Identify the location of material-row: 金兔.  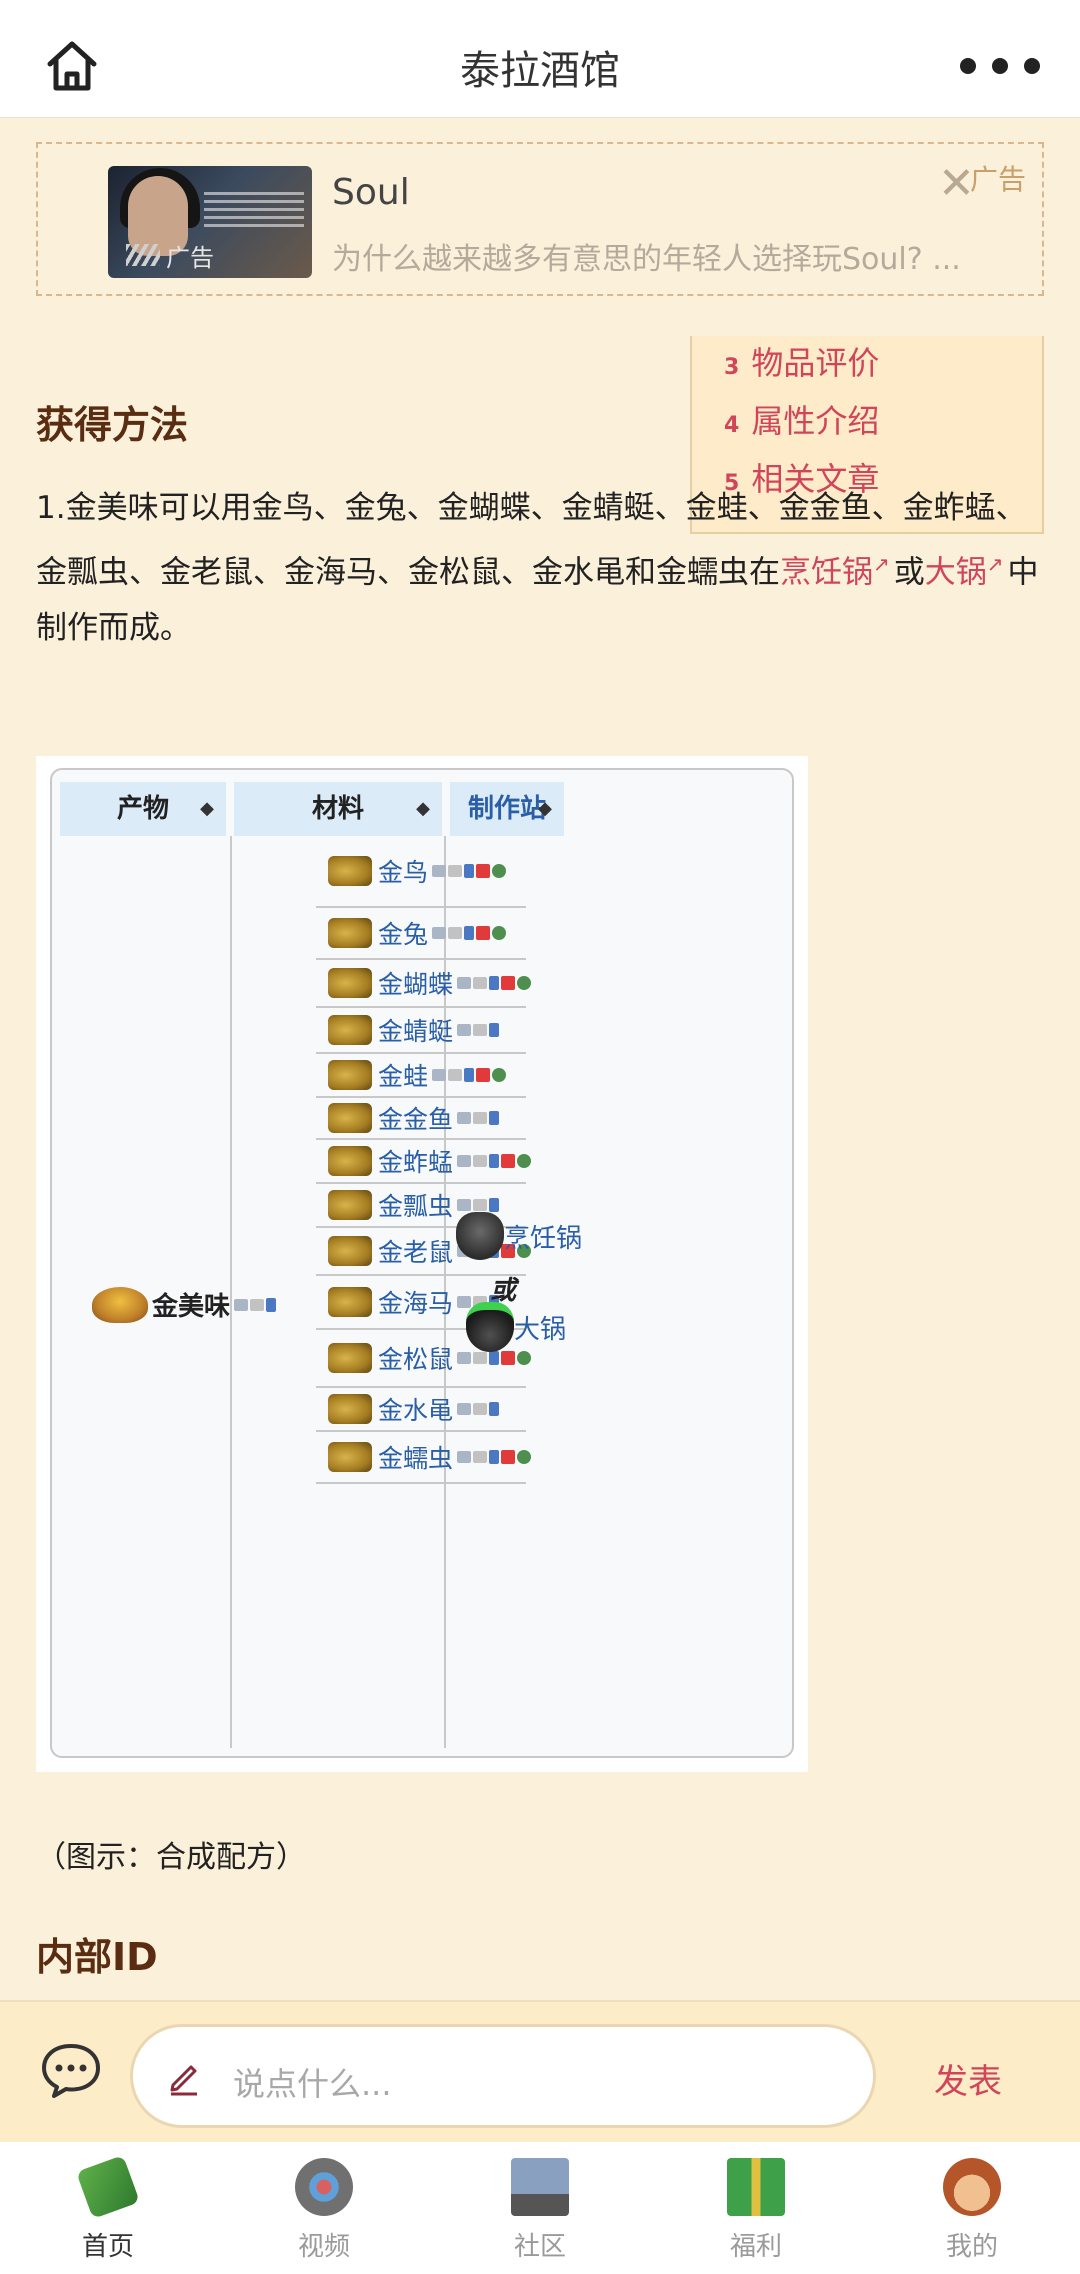
(421, 934).